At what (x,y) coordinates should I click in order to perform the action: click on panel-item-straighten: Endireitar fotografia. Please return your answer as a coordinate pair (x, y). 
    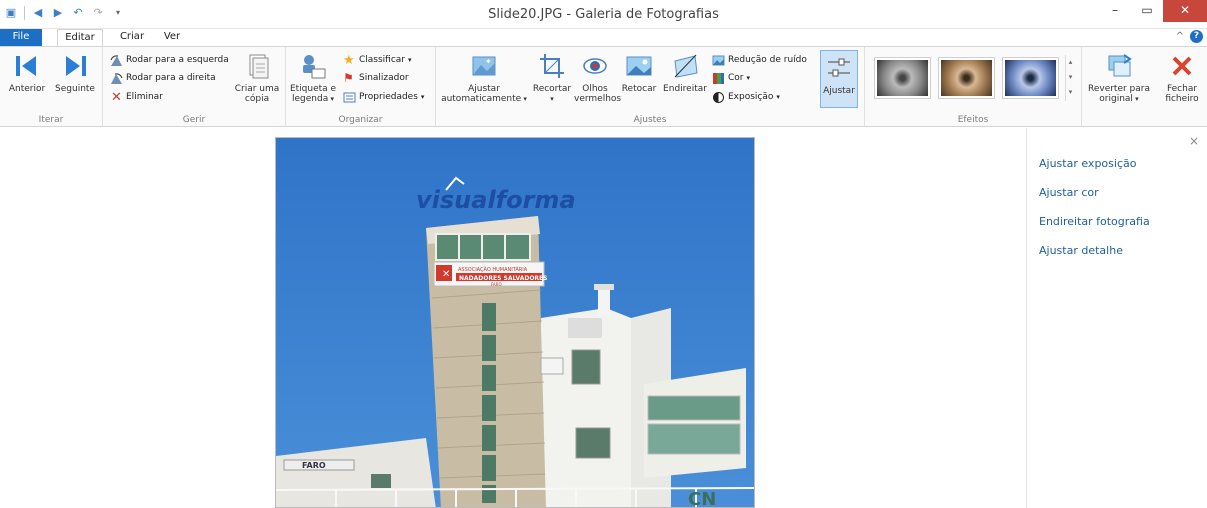
    Looking at the image, I should click on (1094, 221).